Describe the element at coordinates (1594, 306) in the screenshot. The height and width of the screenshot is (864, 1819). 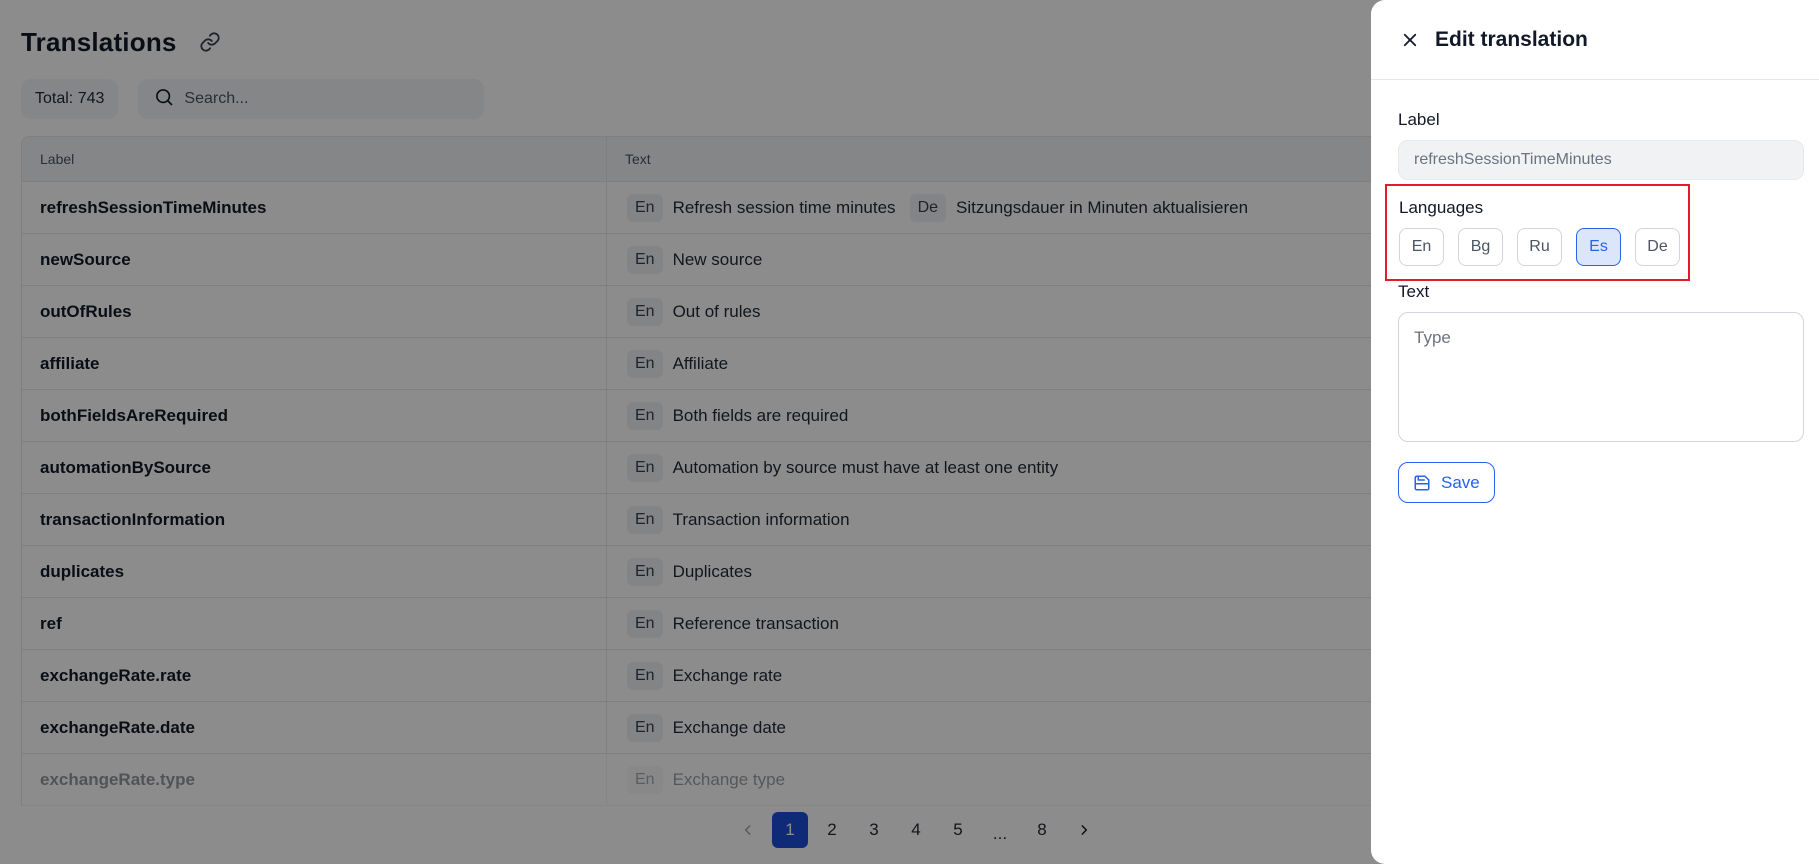
I see `drawer-form: Label Languages En Bg Ru Es De Text Save` at that location.